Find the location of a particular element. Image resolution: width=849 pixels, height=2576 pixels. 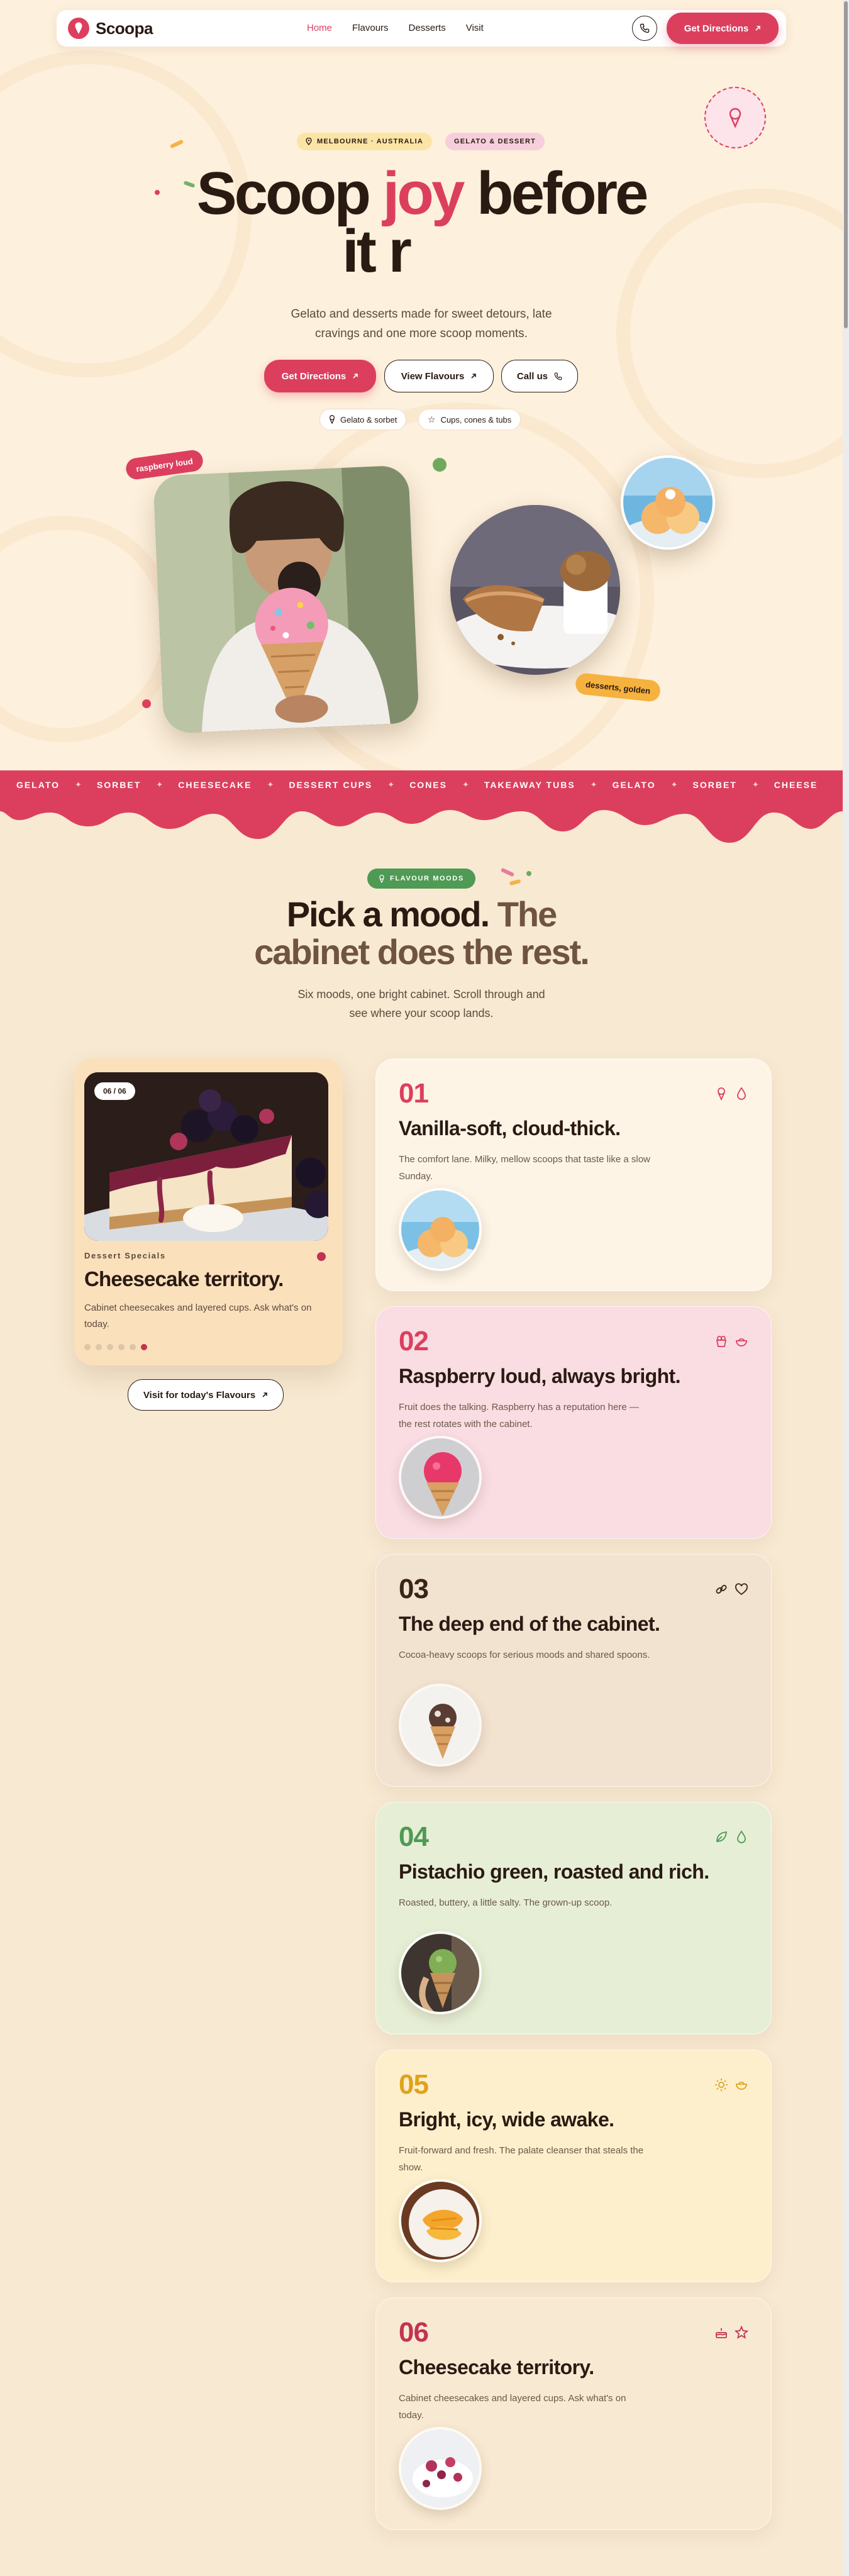

logo-wordmark: Scoopa is located at coordinates (124, 28).